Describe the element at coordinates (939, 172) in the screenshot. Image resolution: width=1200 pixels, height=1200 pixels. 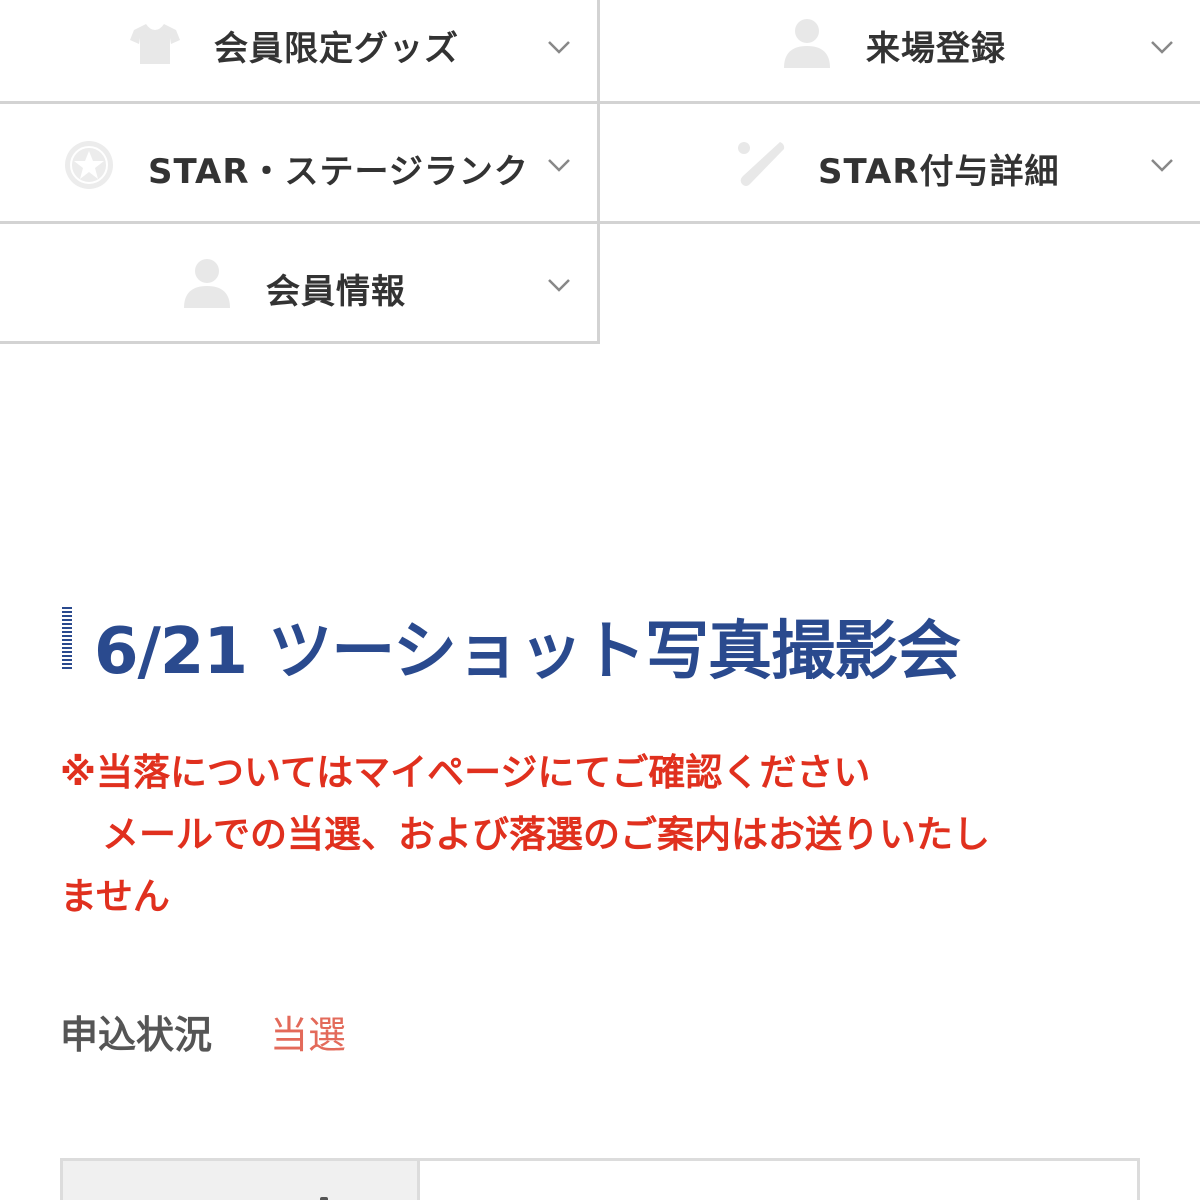
I see `menu-item-label: STAR付与詳細` at that location.